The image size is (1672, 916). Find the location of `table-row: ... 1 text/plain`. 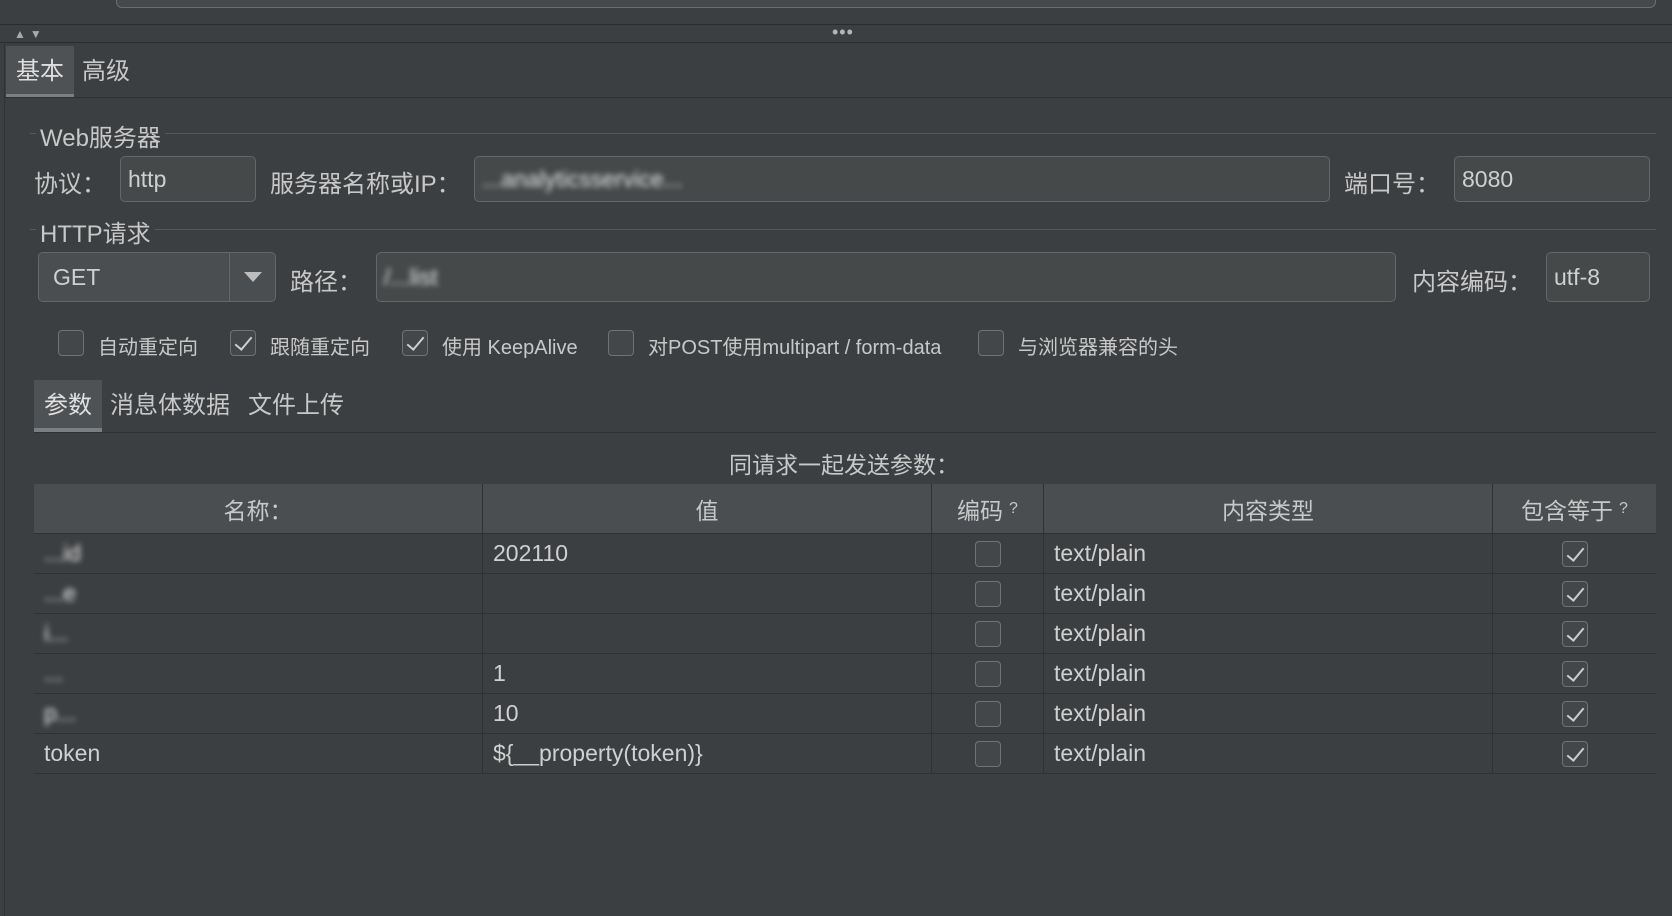

table-row: ... 1 text/plain is located at coordinates (845, 674).